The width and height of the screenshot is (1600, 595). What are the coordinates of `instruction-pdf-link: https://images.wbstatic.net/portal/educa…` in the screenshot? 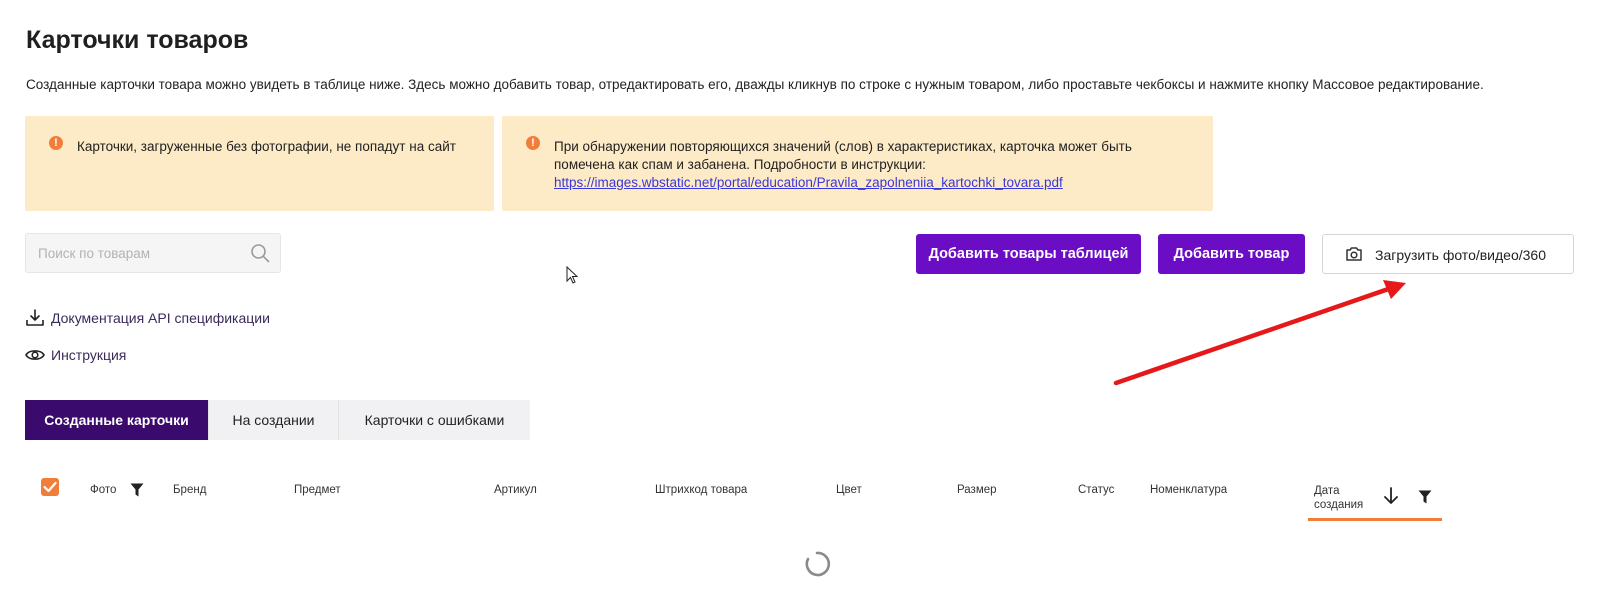 It's located at (874, 183).